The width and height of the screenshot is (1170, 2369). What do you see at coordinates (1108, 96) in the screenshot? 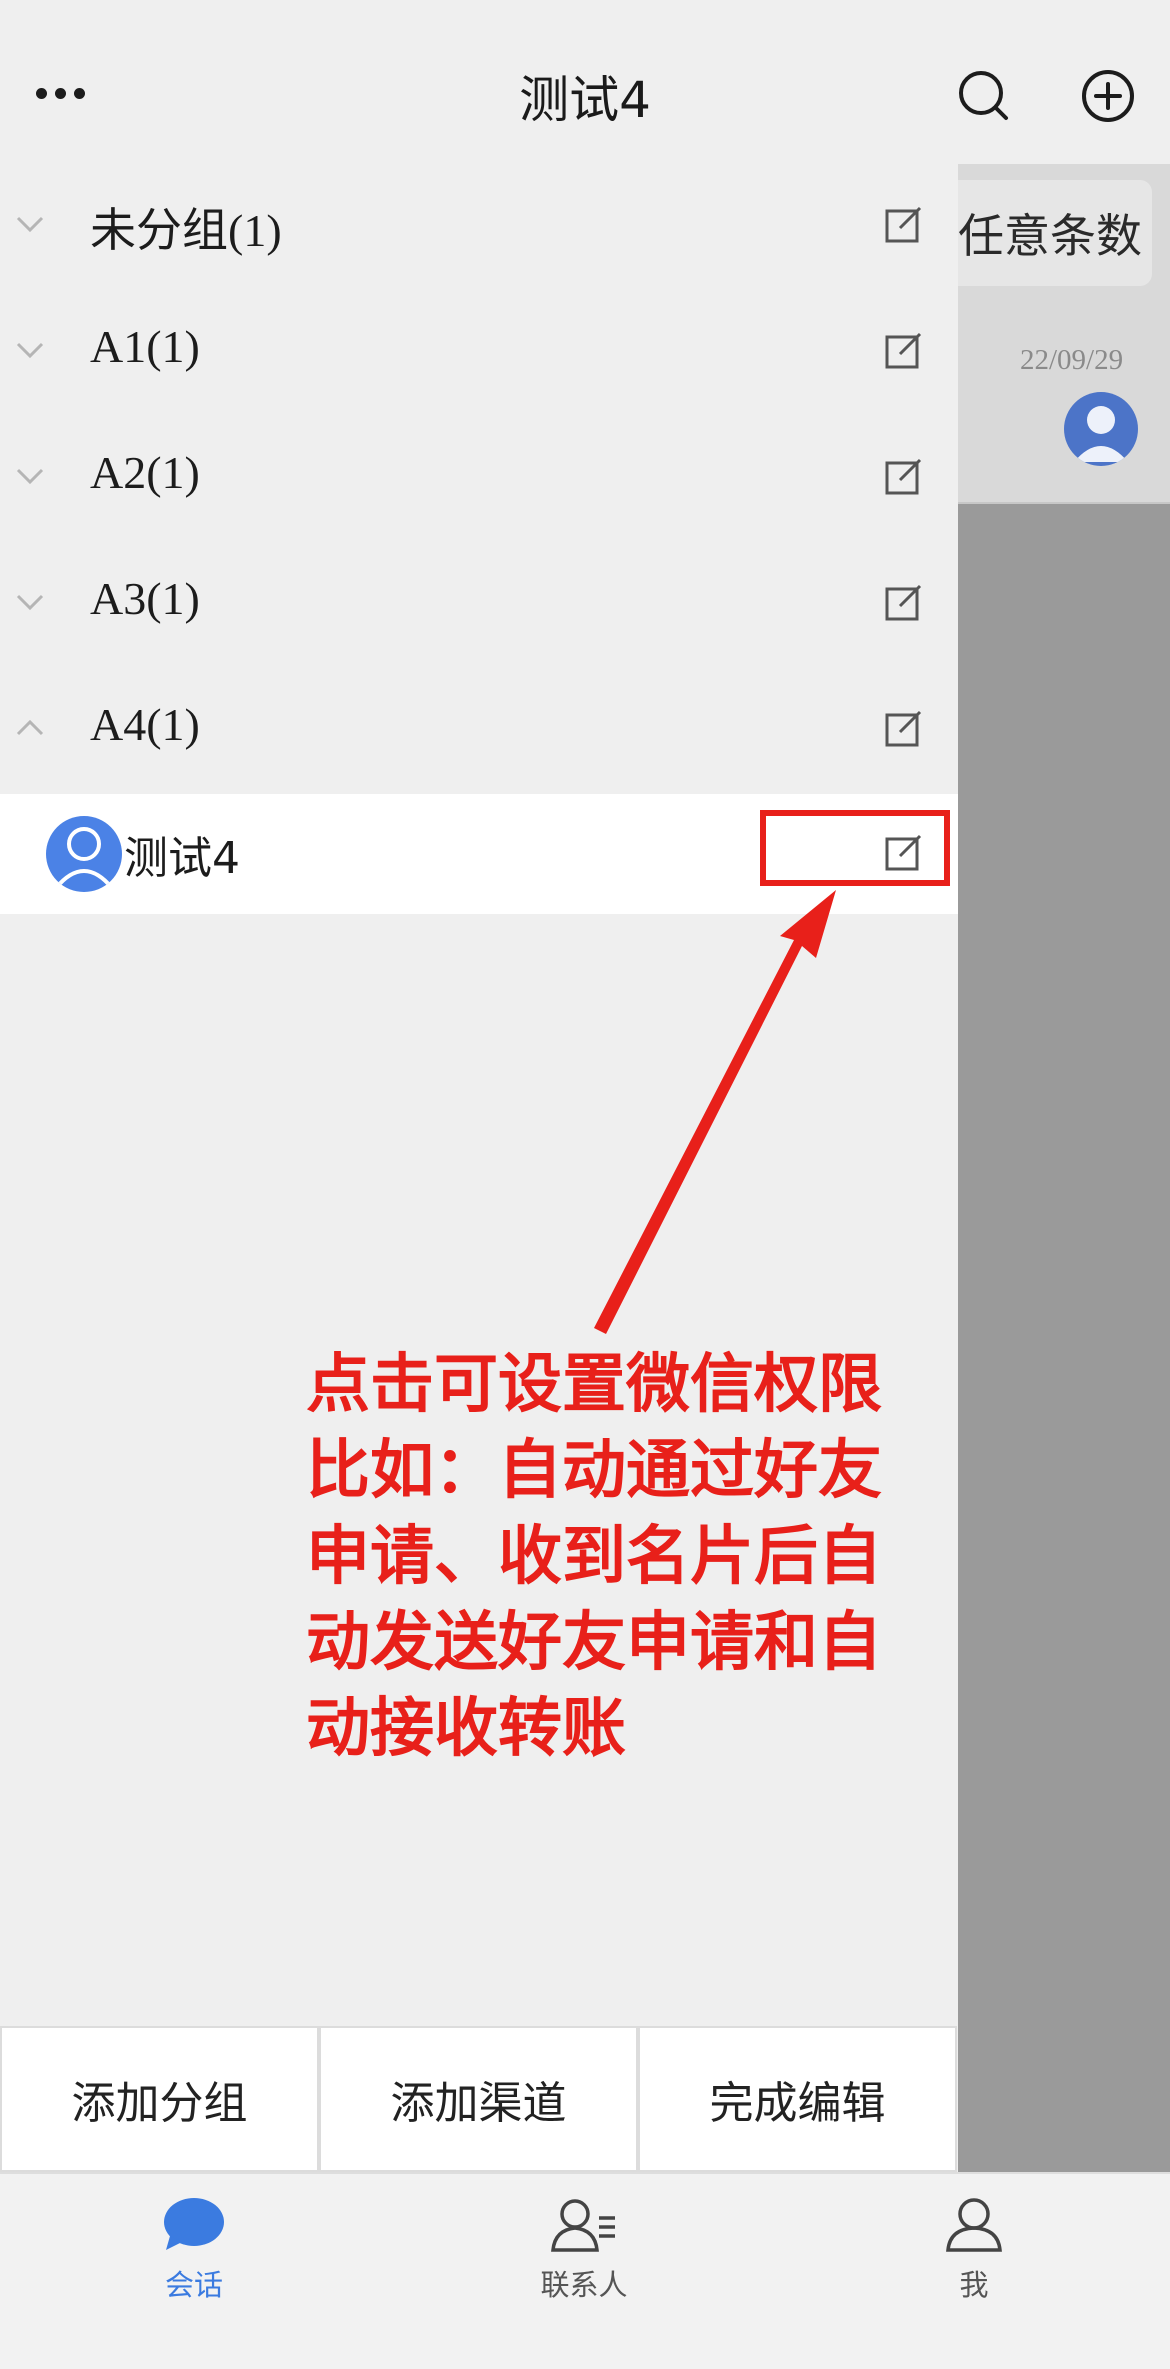
I see `plus-circle-icon` at bounding box center [1108, 96].